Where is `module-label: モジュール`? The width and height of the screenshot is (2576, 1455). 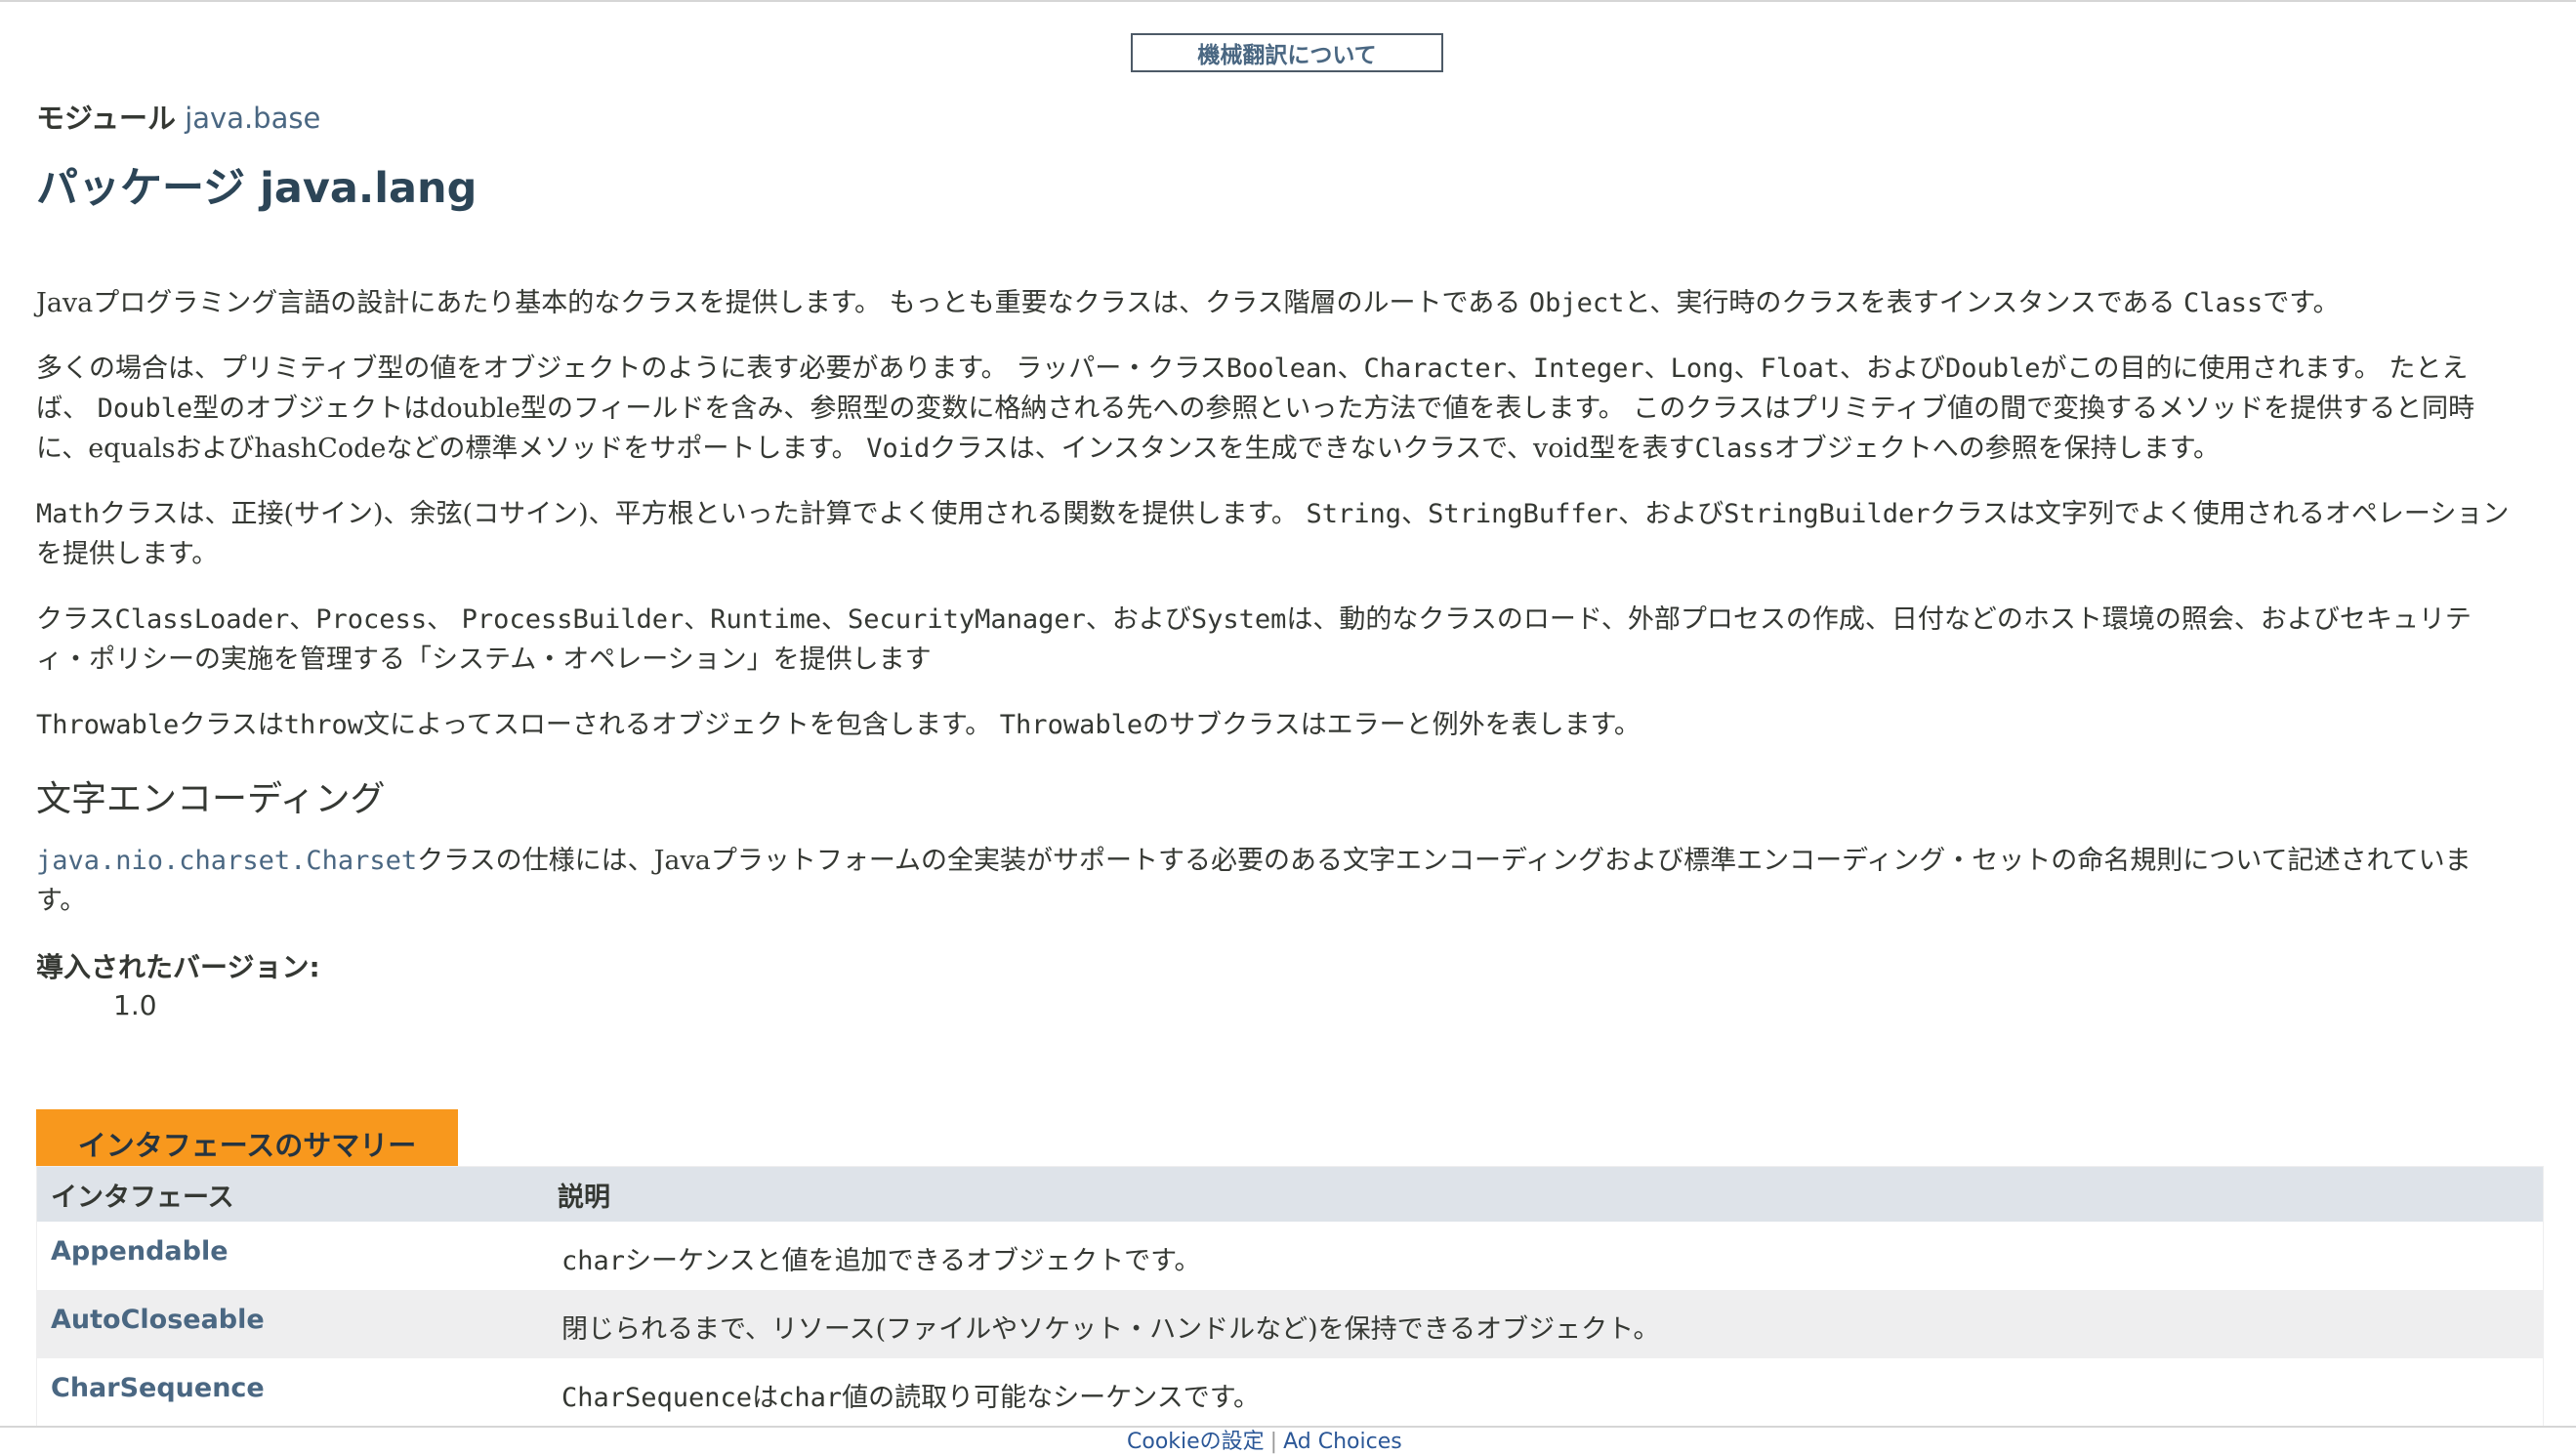 module-label: モジュール is located at coordinates (106, 118).